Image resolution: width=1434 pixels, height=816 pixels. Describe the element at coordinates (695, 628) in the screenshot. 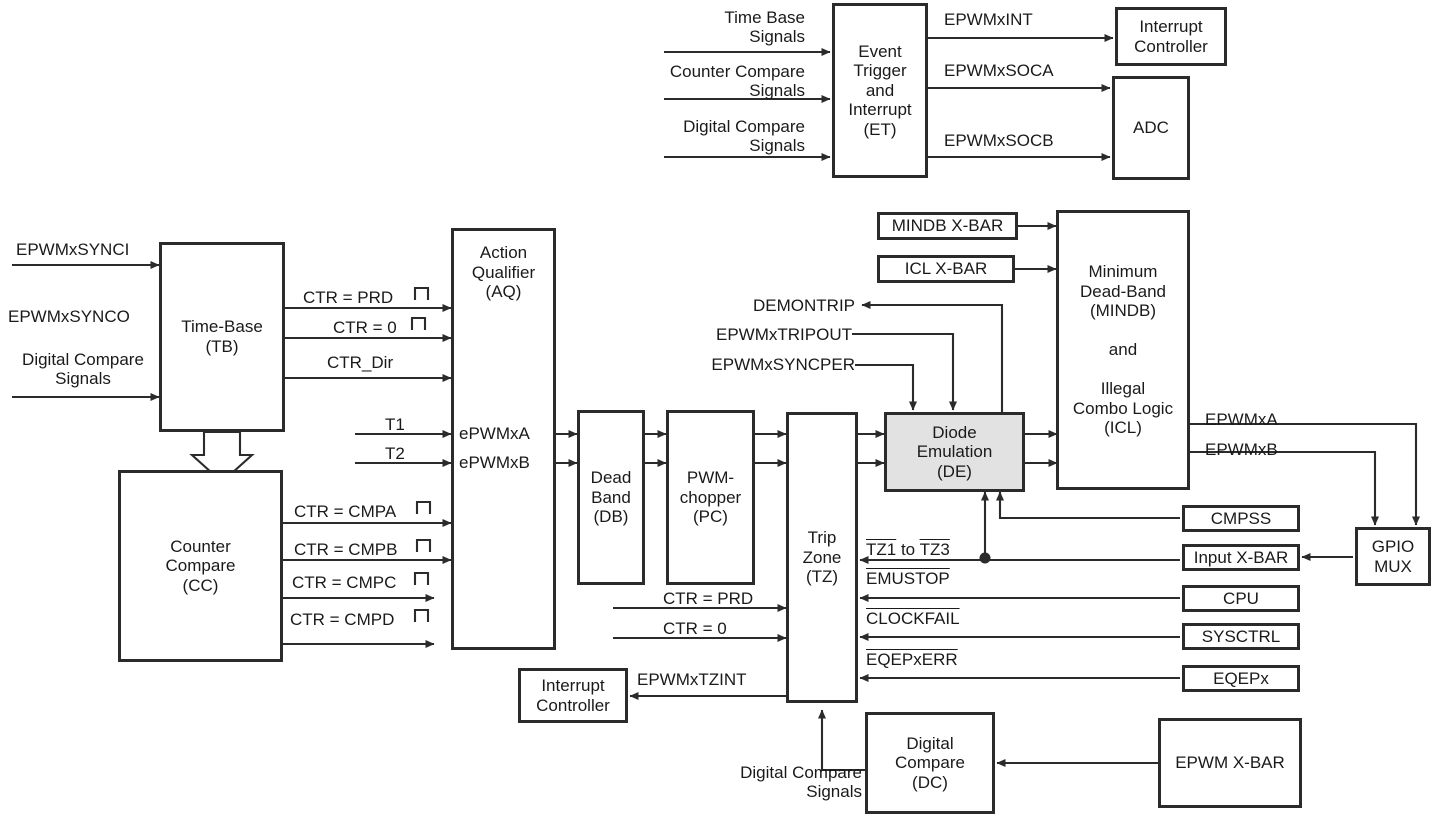

I see `label-tz-ctr-zero: CTR = 0` at that location.